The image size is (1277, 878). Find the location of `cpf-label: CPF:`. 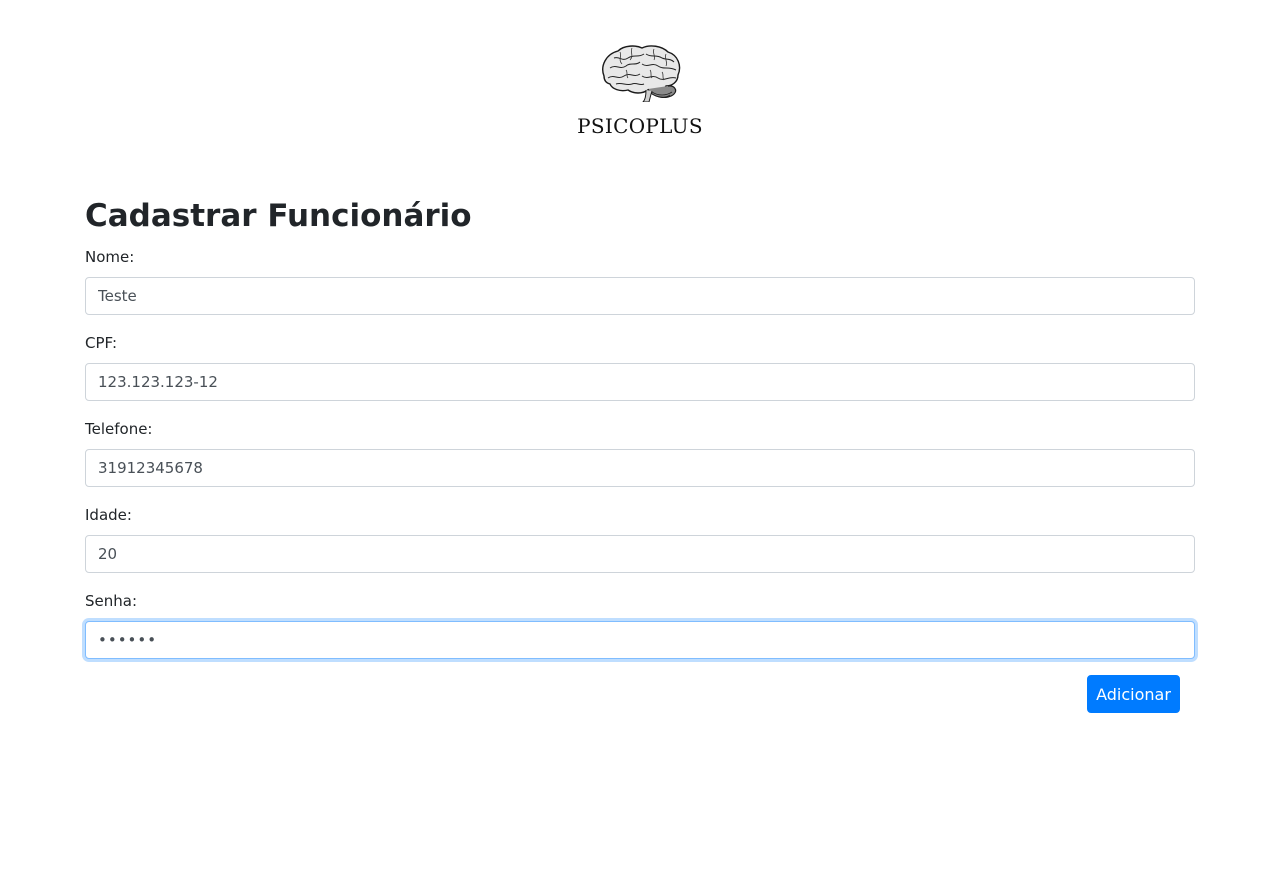

cpf-label: CPF: is located at coordinates (101, 343).